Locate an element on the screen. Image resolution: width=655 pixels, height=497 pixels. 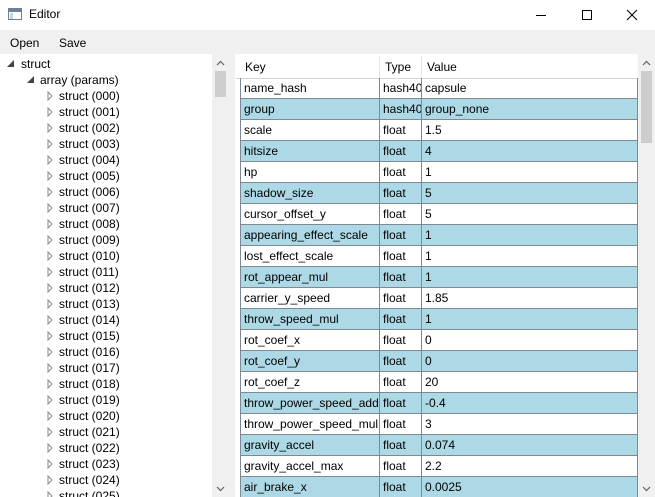
cell-key: gravity_accel_max is located at coordinates (310, 466).